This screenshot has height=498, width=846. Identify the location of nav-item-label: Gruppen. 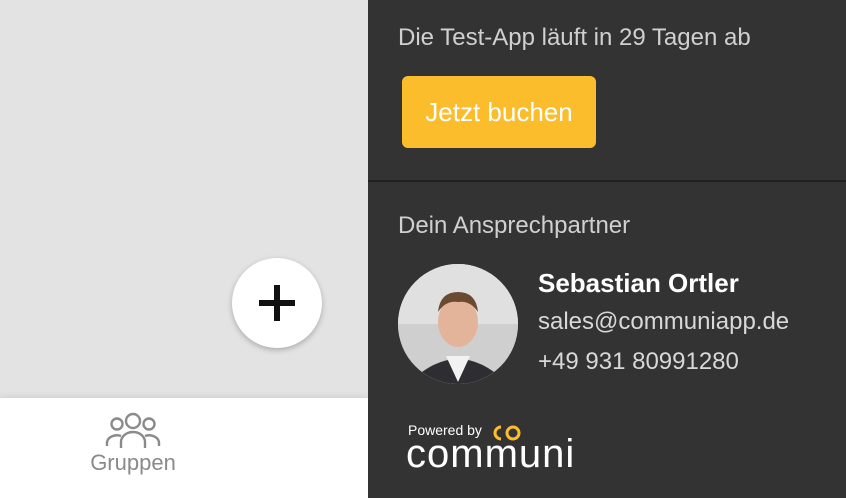
(133, 462).